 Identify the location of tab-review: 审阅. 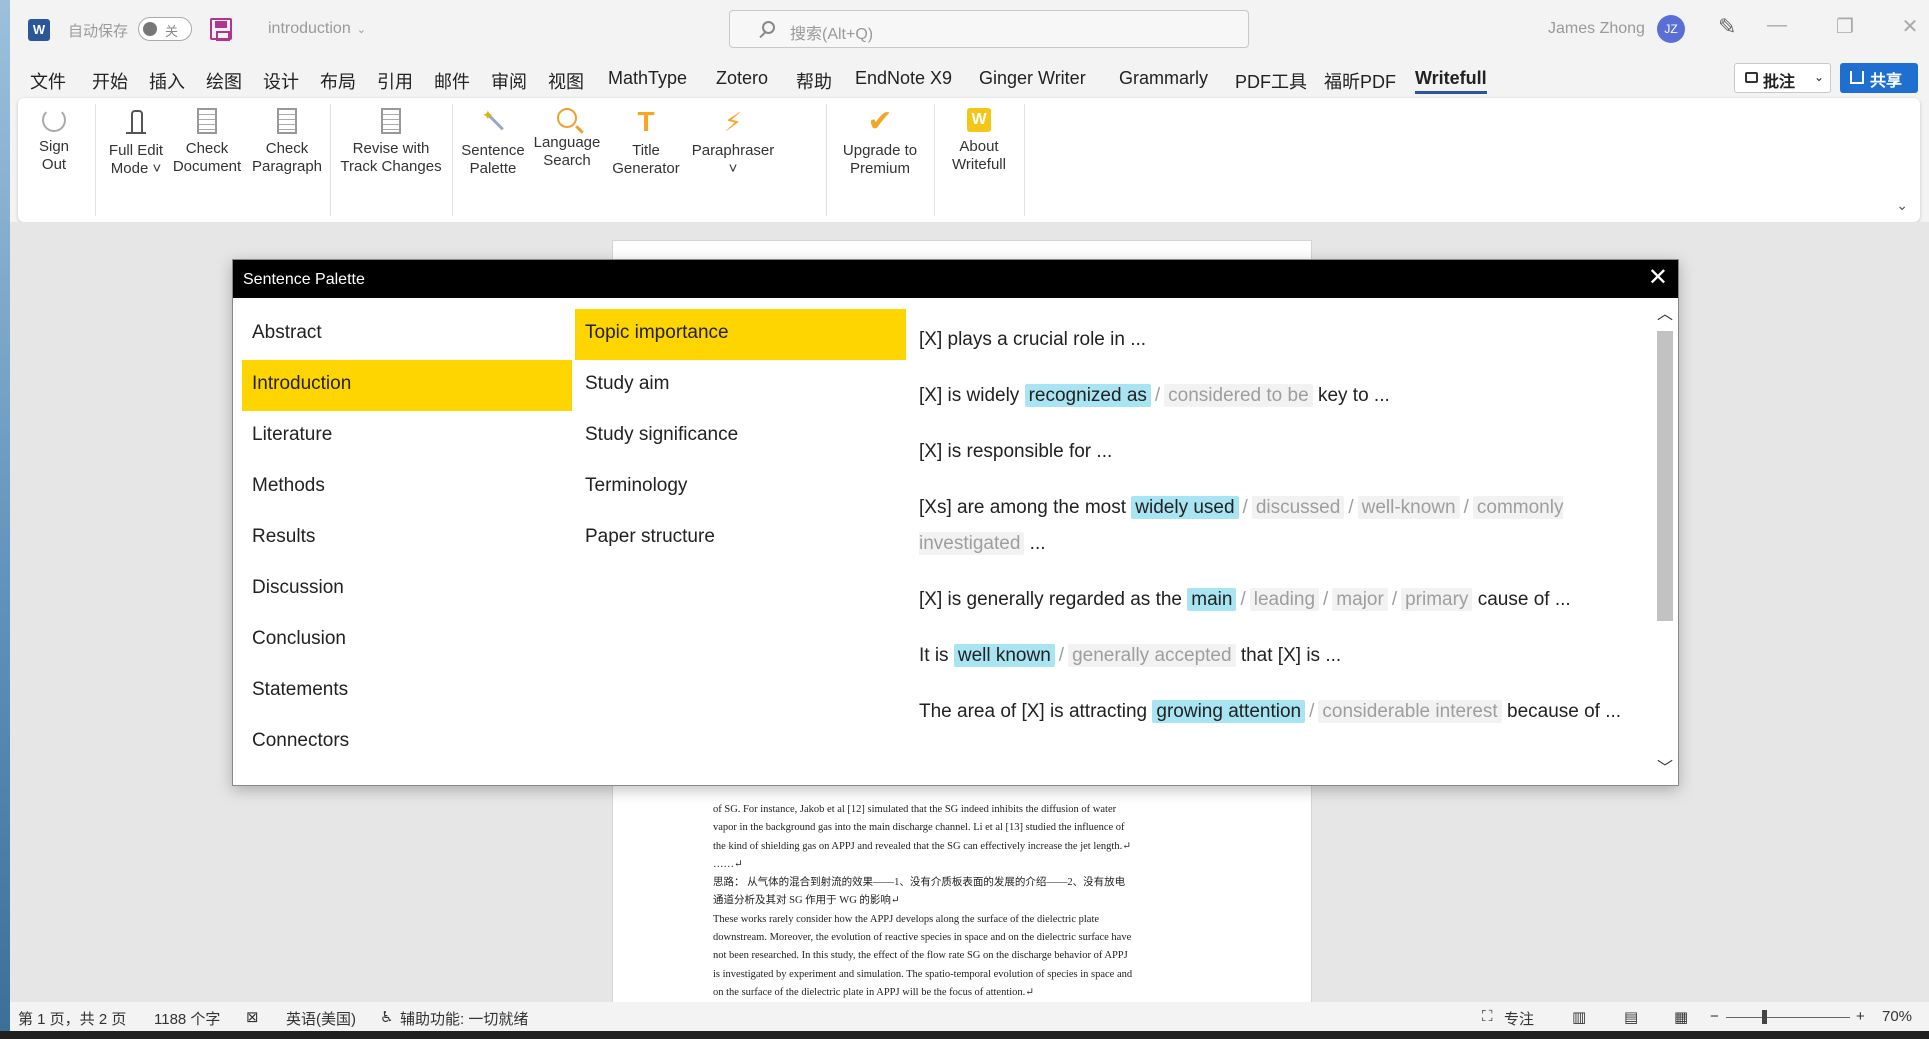
(509, 81).